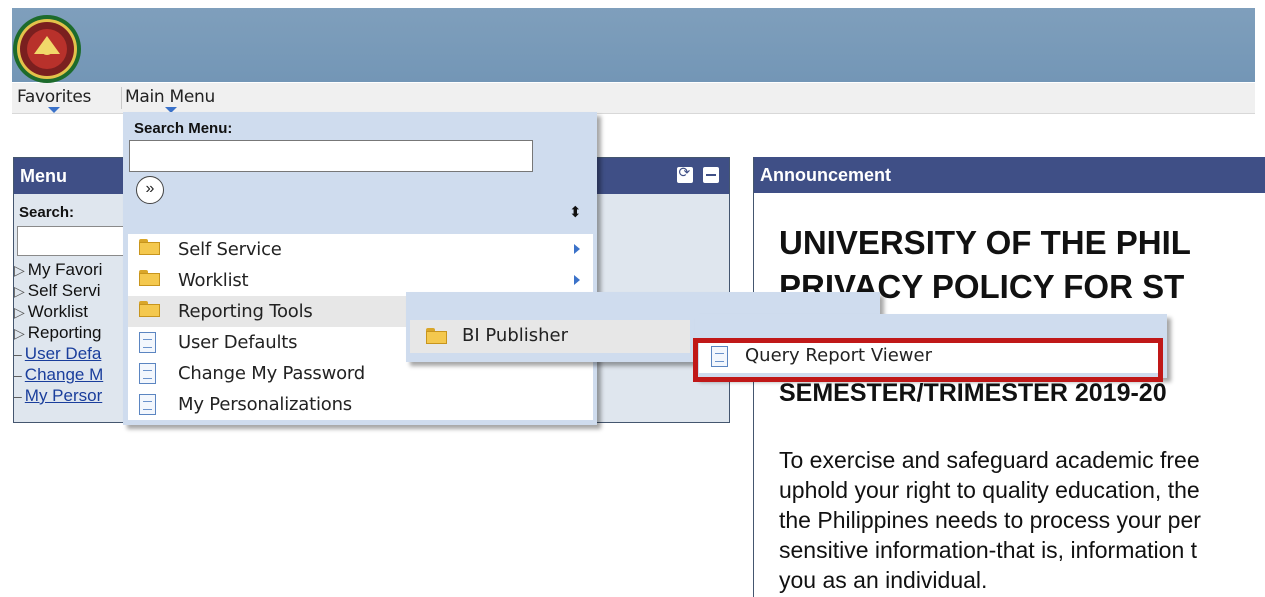 The image size is (1265, 597). I want to click on search-menu-input, so click(331, 156).